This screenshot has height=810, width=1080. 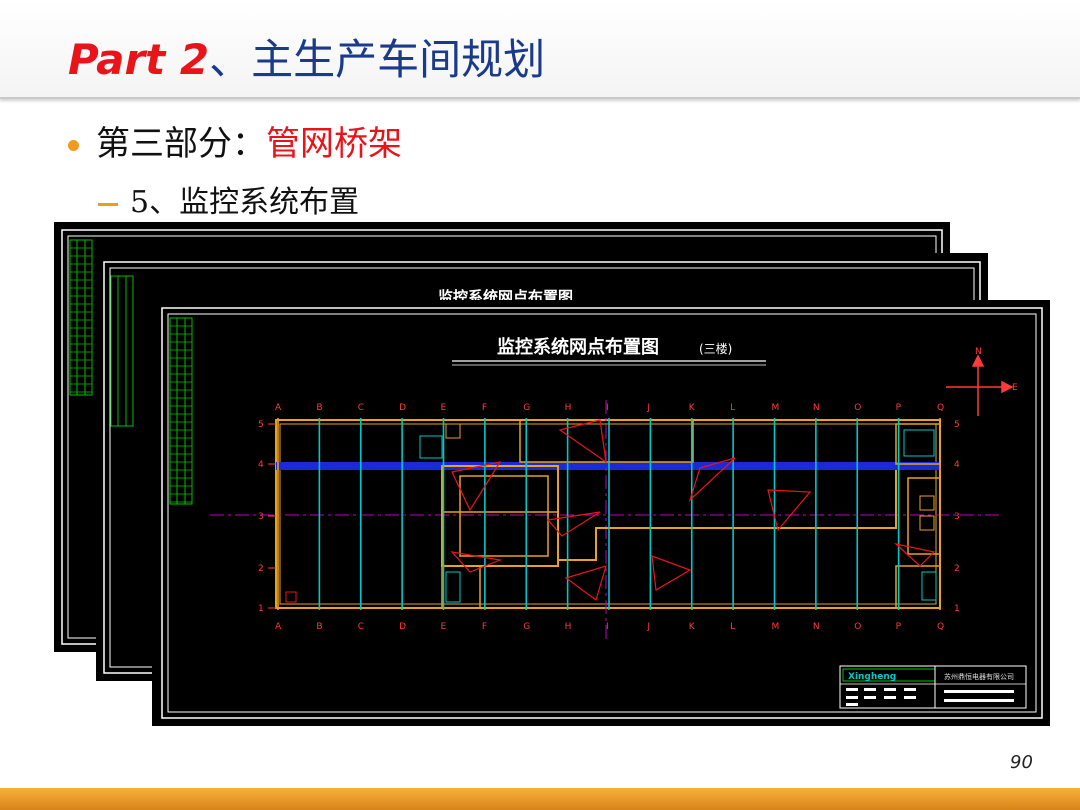 What do you see at coordinates (526, 408) in the screenshot?
I see `axis-letter-top: G` at bounding box center [526, 408].